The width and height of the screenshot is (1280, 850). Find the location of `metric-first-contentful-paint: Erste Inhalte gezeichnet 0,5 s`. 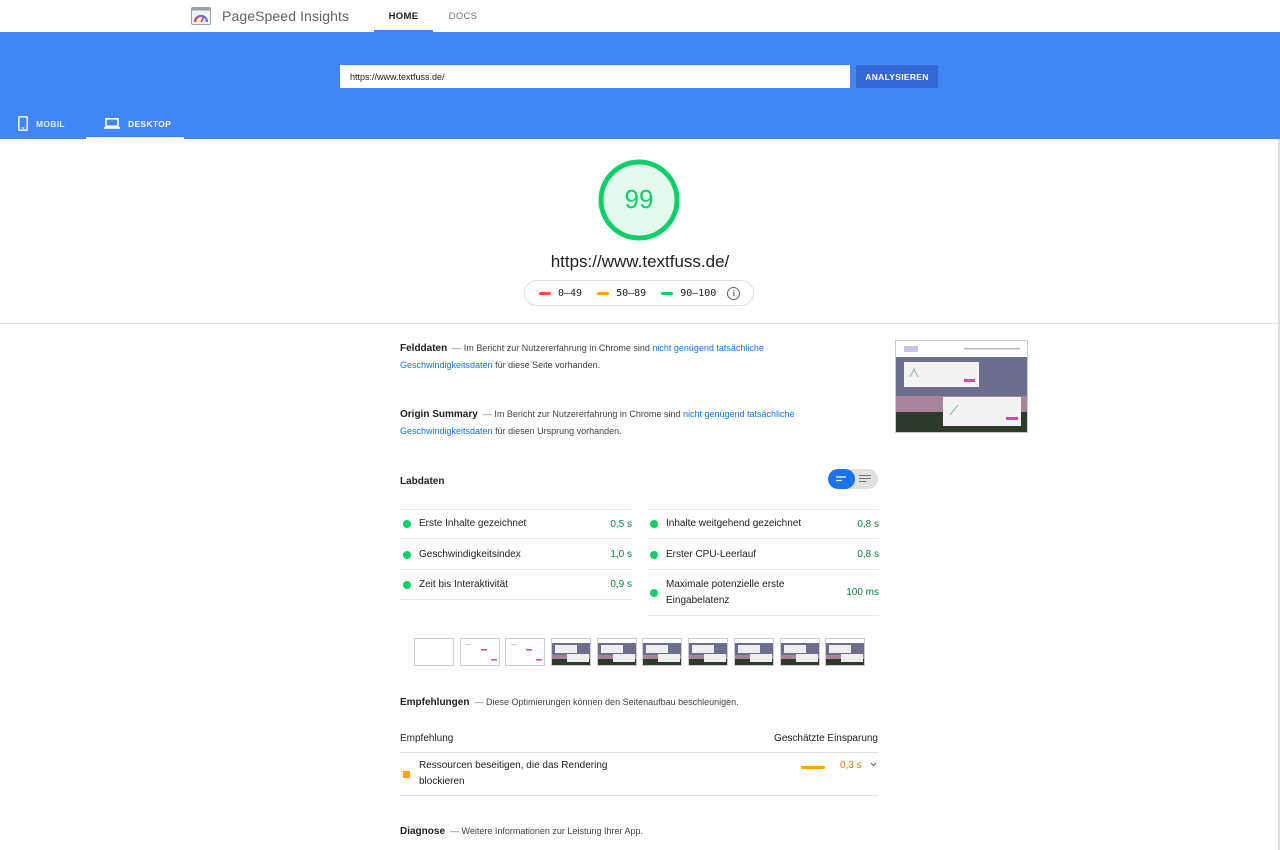

metric-first-contentful-paint: Erste Inhalte gezeichnet 0,5 s is located at coordinates (516, 524).